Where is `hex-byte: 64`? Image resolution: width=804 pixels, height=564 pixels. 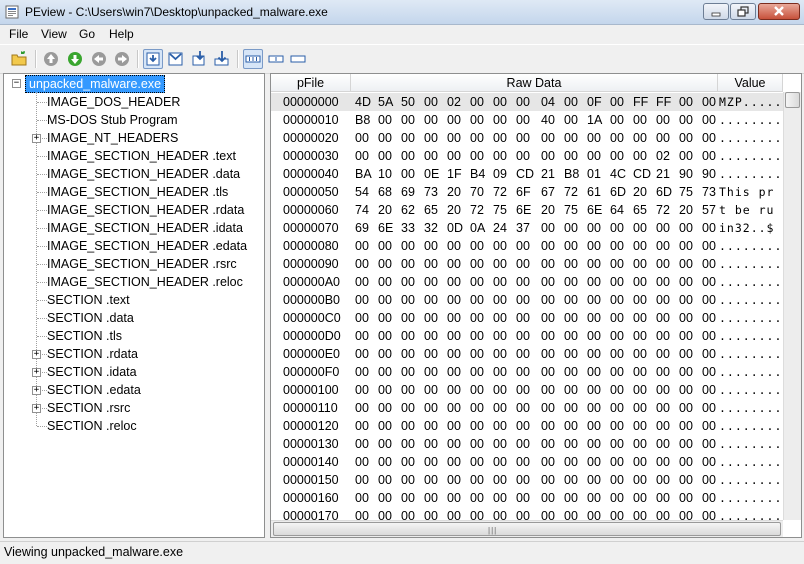
hex-byte: 64 is located at coordinates (620, 210).